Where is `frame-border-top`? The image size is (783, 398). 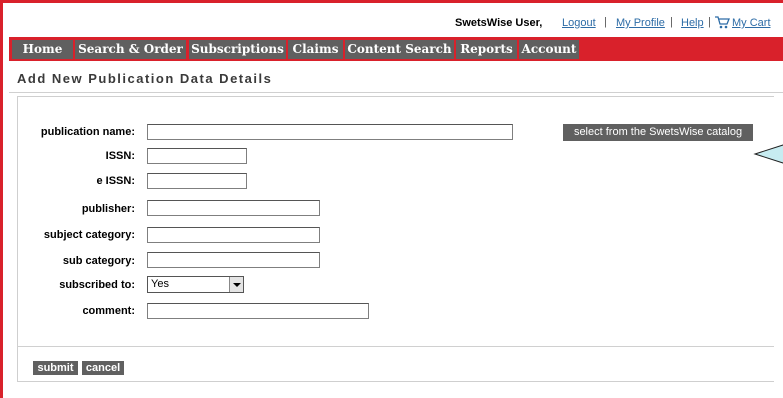 frame-border-top is located at coordinates (391, 1).